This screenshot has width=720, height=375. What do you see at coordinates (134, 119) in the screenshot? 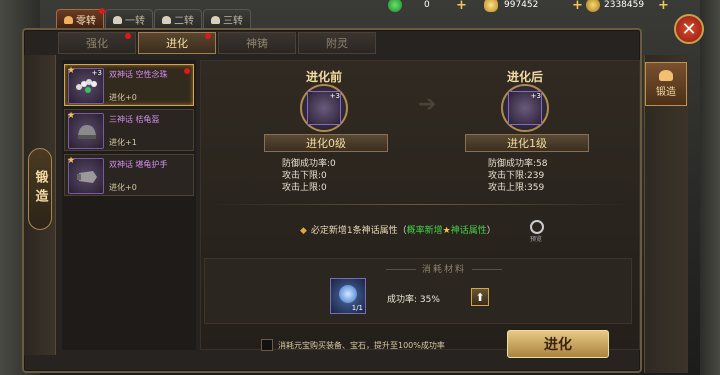
I see `item-name: 三神话 桔龟盔` at bounding box center [134, 119].